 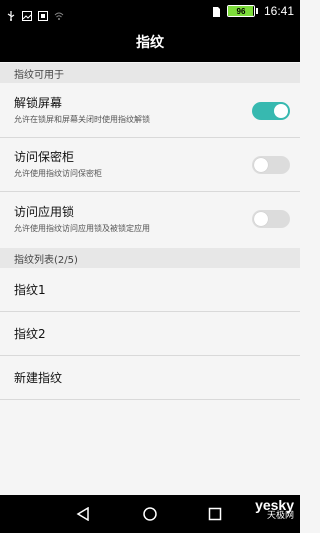 What do you see at coordinates (30, 333) in the screenshot?
I see `fingerprint-name: 指纹2` at bounding box center [30, 333].